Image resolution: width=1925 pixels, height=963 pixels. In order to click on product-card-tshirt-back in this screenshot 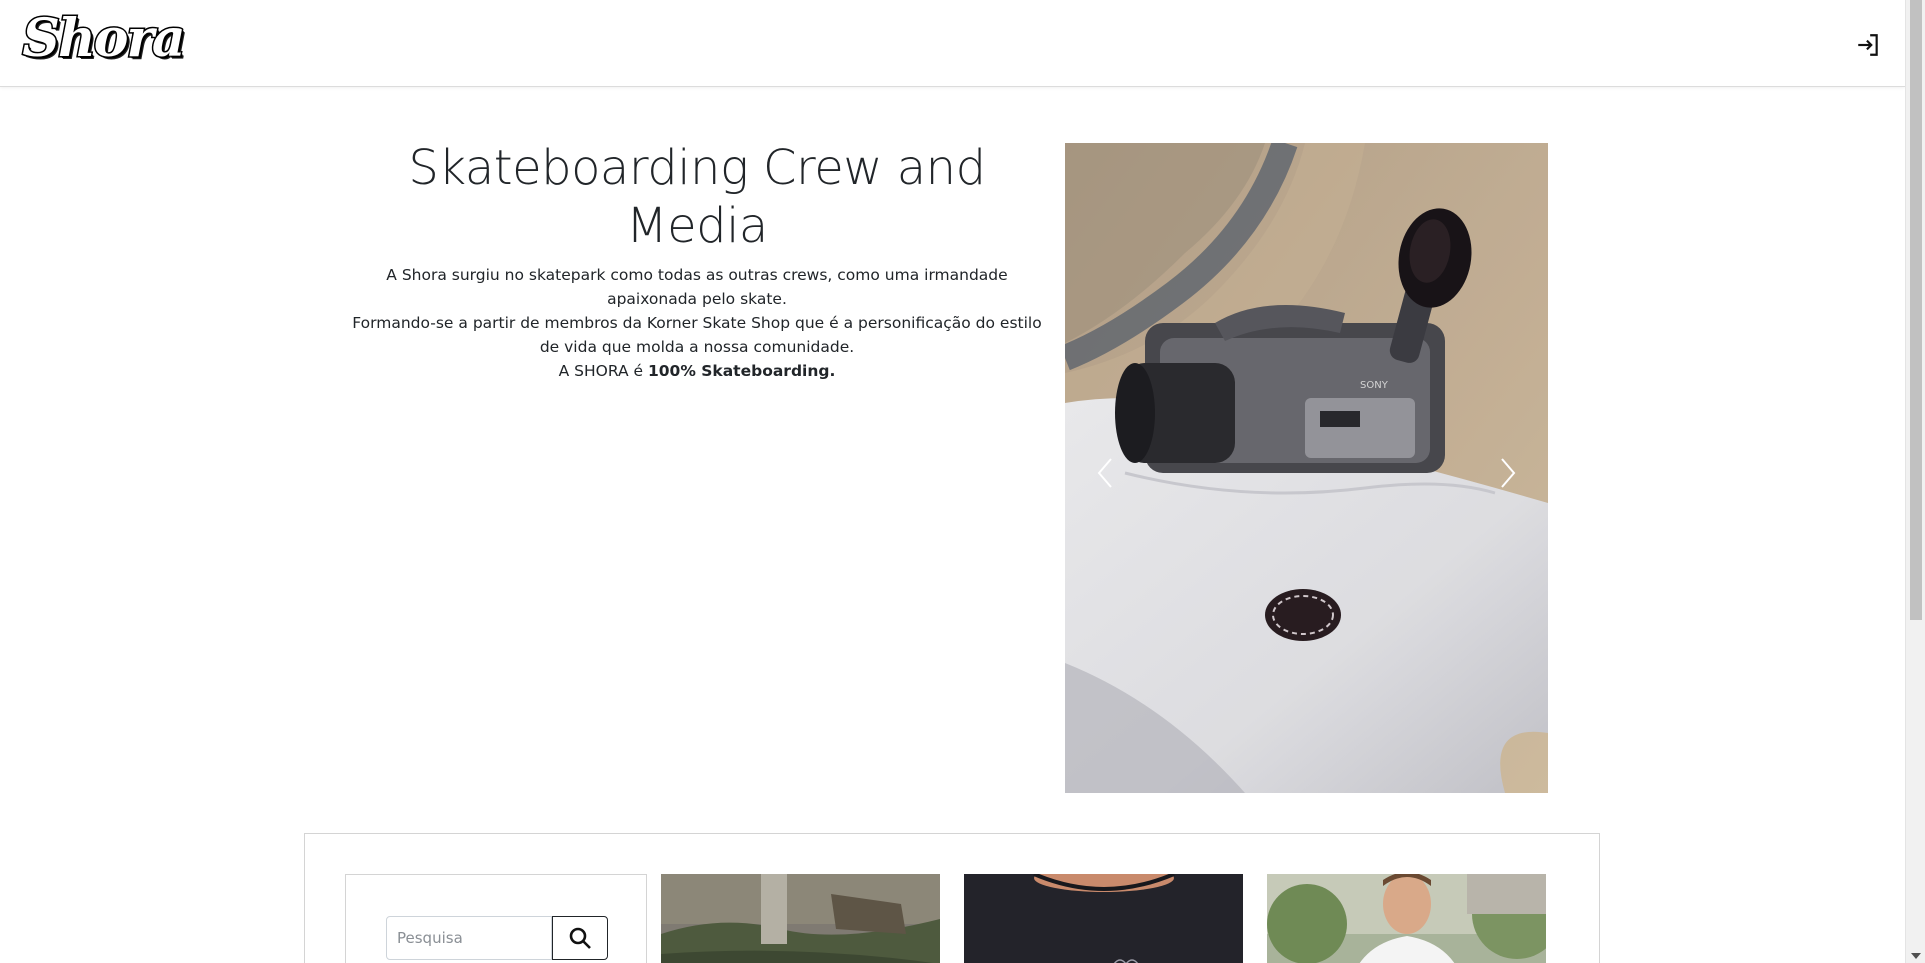, I will do `click(1103, 918)`.